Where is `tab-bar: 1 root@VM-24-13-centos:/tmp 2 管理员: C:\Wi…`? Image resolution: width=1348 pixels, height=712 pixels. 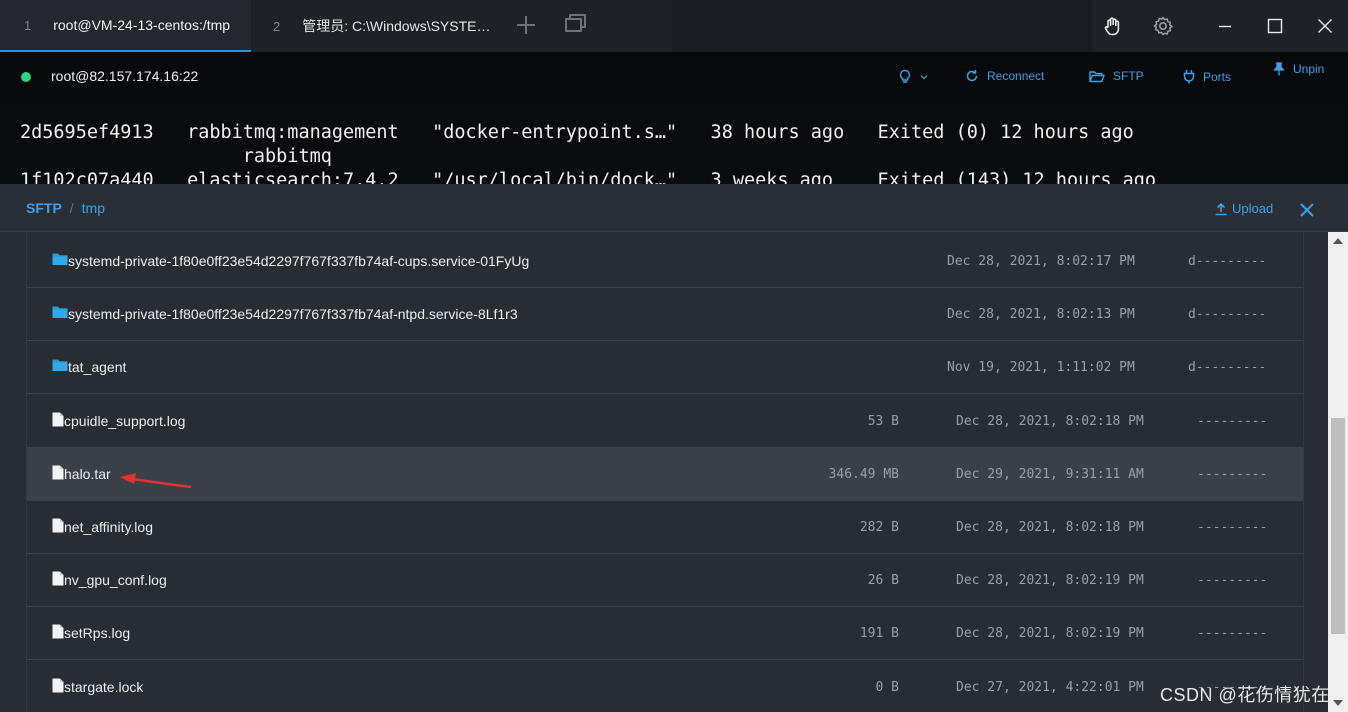 tab-bar: 1 root@VM-24-13-centos:/tmp 2 管理员: C:\Wi… is located at coordinates (674, 26).